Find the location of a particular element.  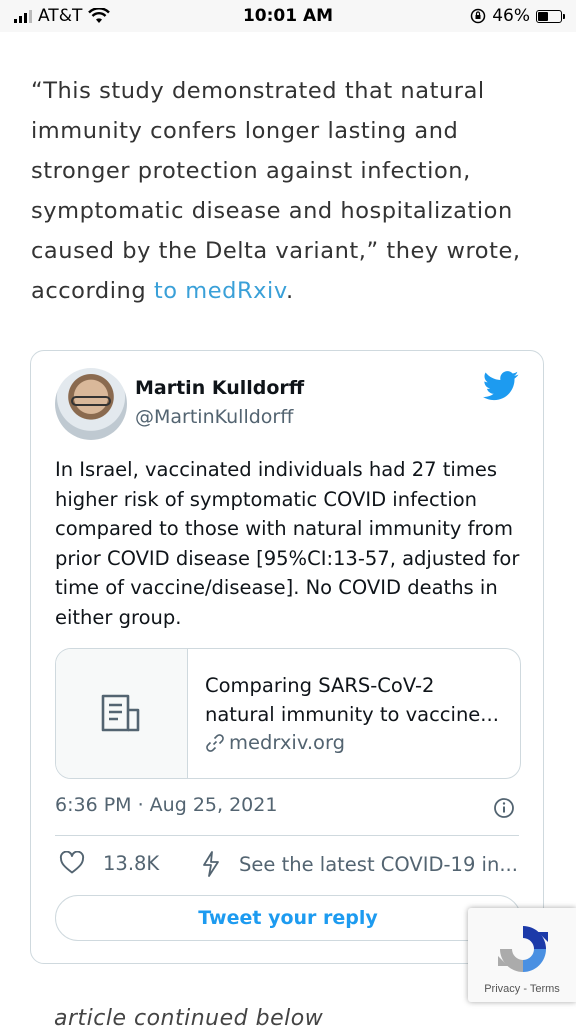

divider is located at coordinates (287, 835).